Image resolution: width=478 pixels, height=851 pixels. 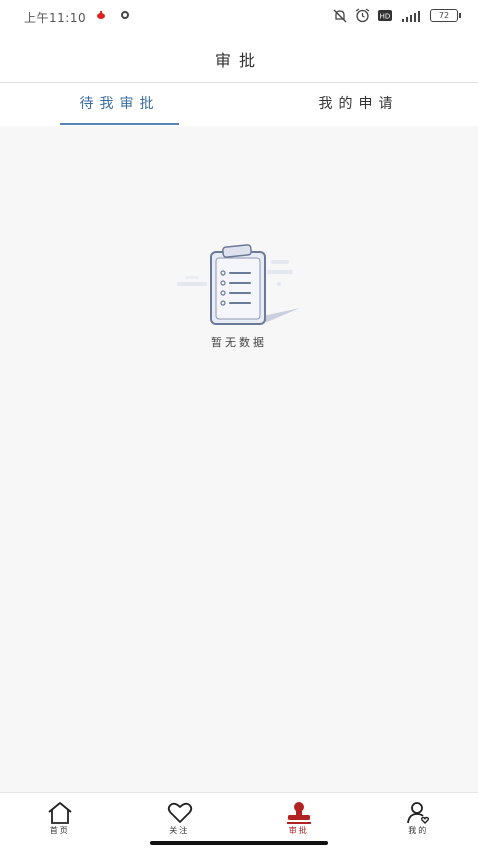 I want to click on tabbar-item-mine: 我的, so click(x=418, y=816).